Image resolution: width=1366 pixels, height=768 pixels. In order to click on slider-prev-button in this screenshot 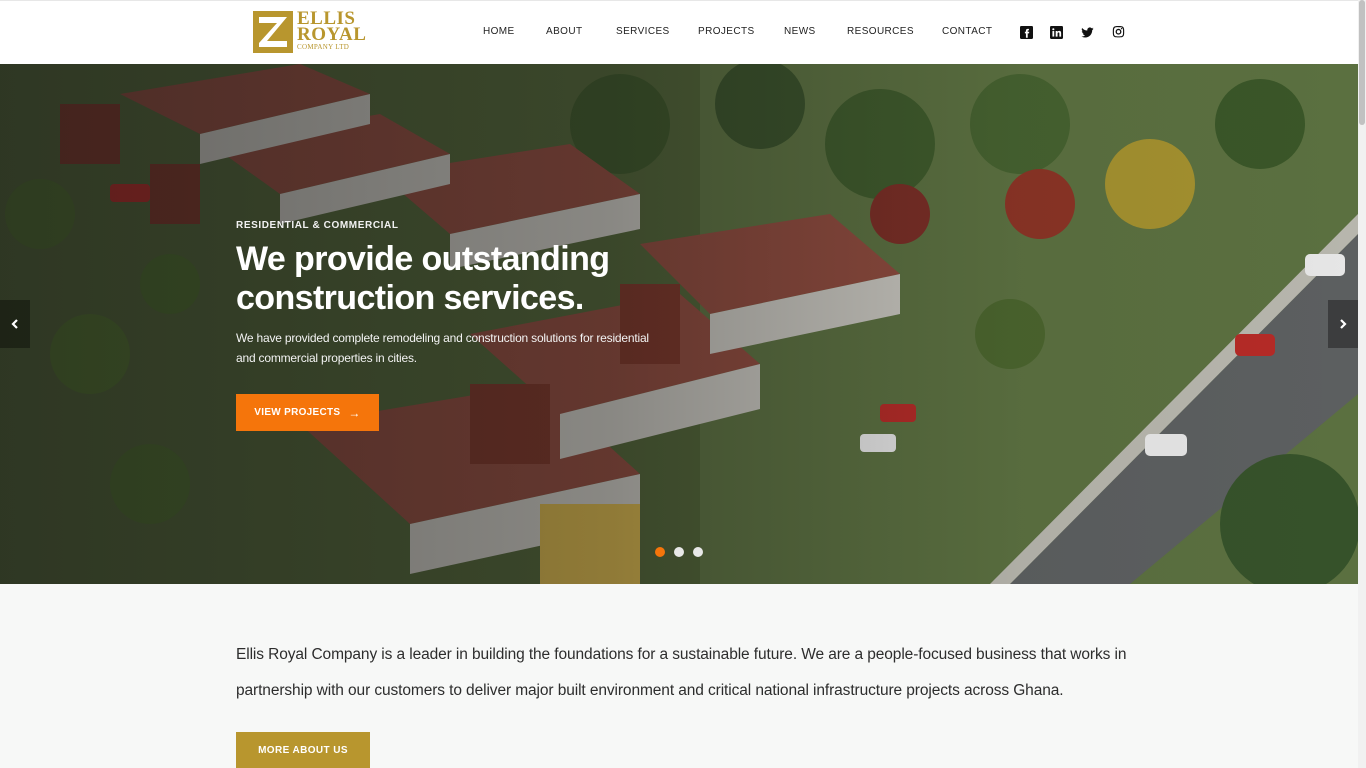, I will do `click(15, 324)`.